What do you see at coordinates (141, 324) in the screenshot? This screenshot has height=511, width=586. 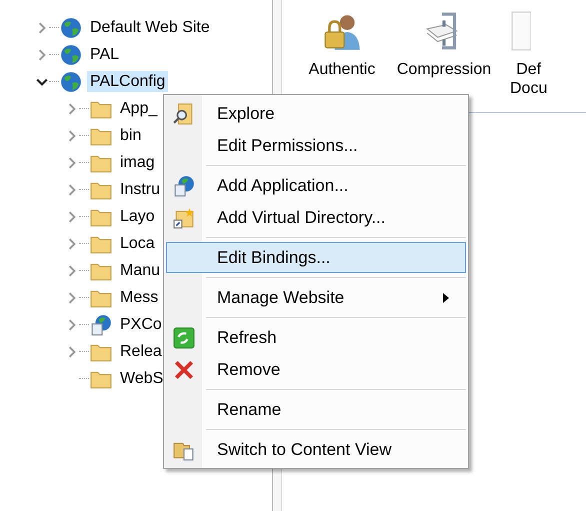 I see `tree-item: PXCo` at bounding box center [141, 324].